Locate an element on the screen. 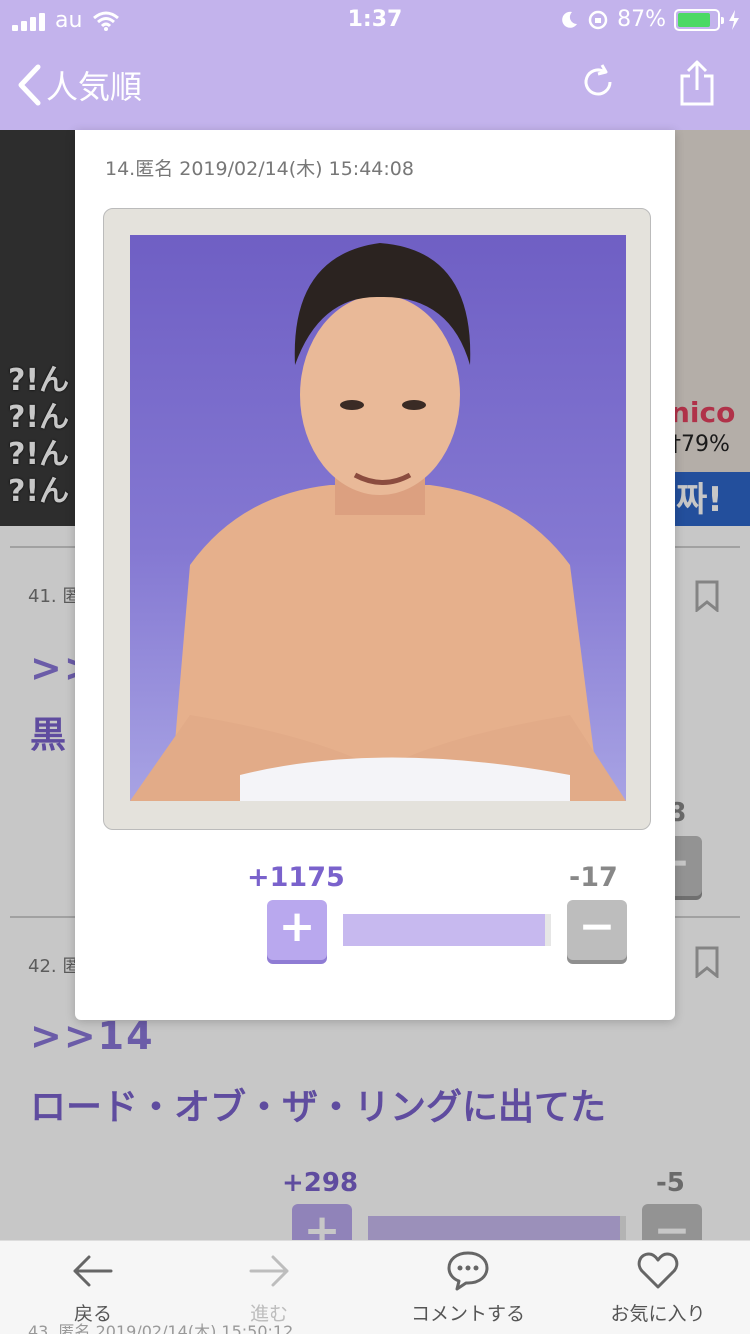 The height and width of the screenshot is (1334, 750). reload-icon is located at coordinates (598, 82).